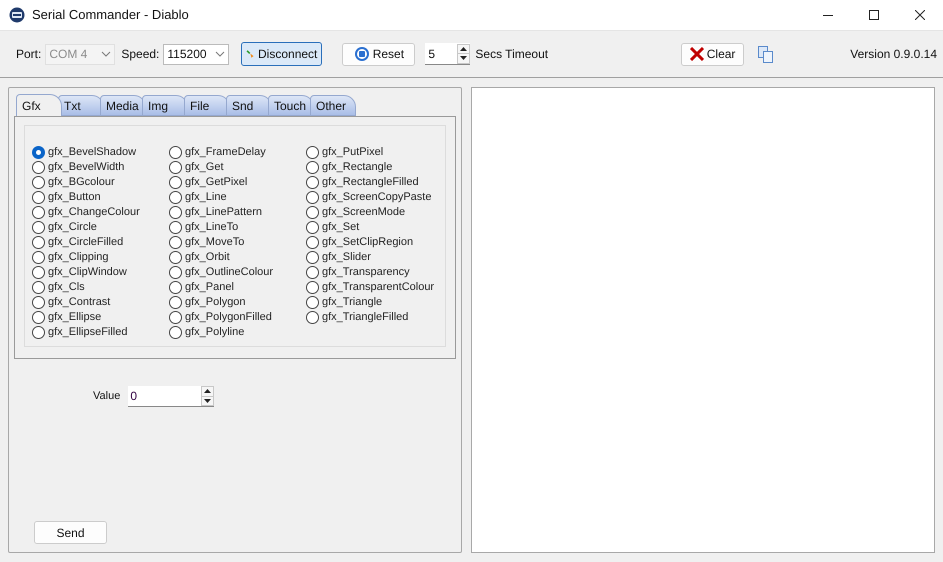 The height and width of the screenshot is (562, 943). I want to click on radio-option: gfx_Orbit, so click(237, 257).